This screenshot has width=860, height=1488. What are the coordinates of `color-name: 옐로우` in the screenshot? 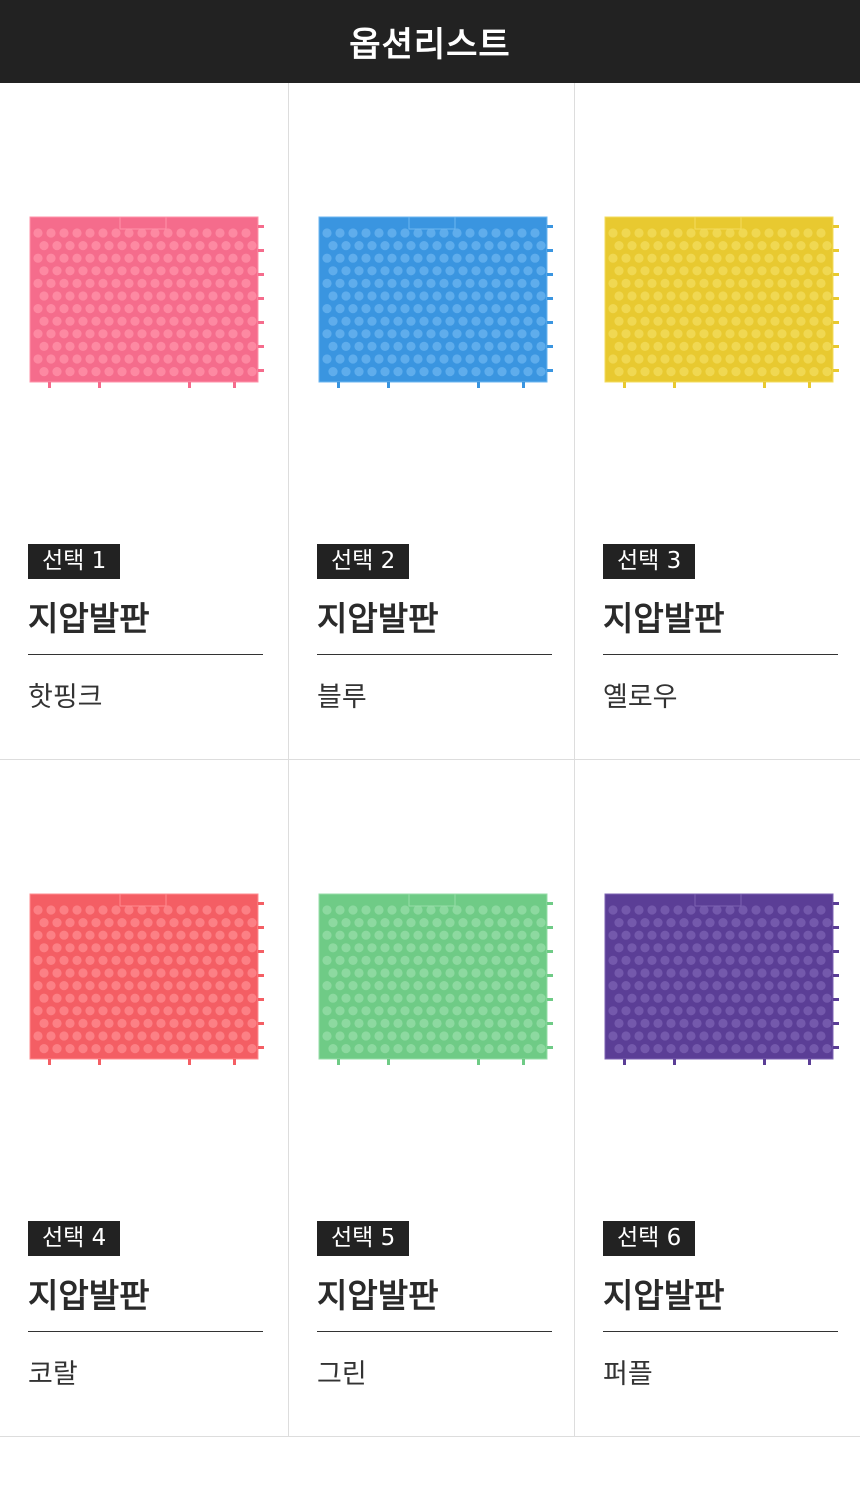 It's located at (640, 697).